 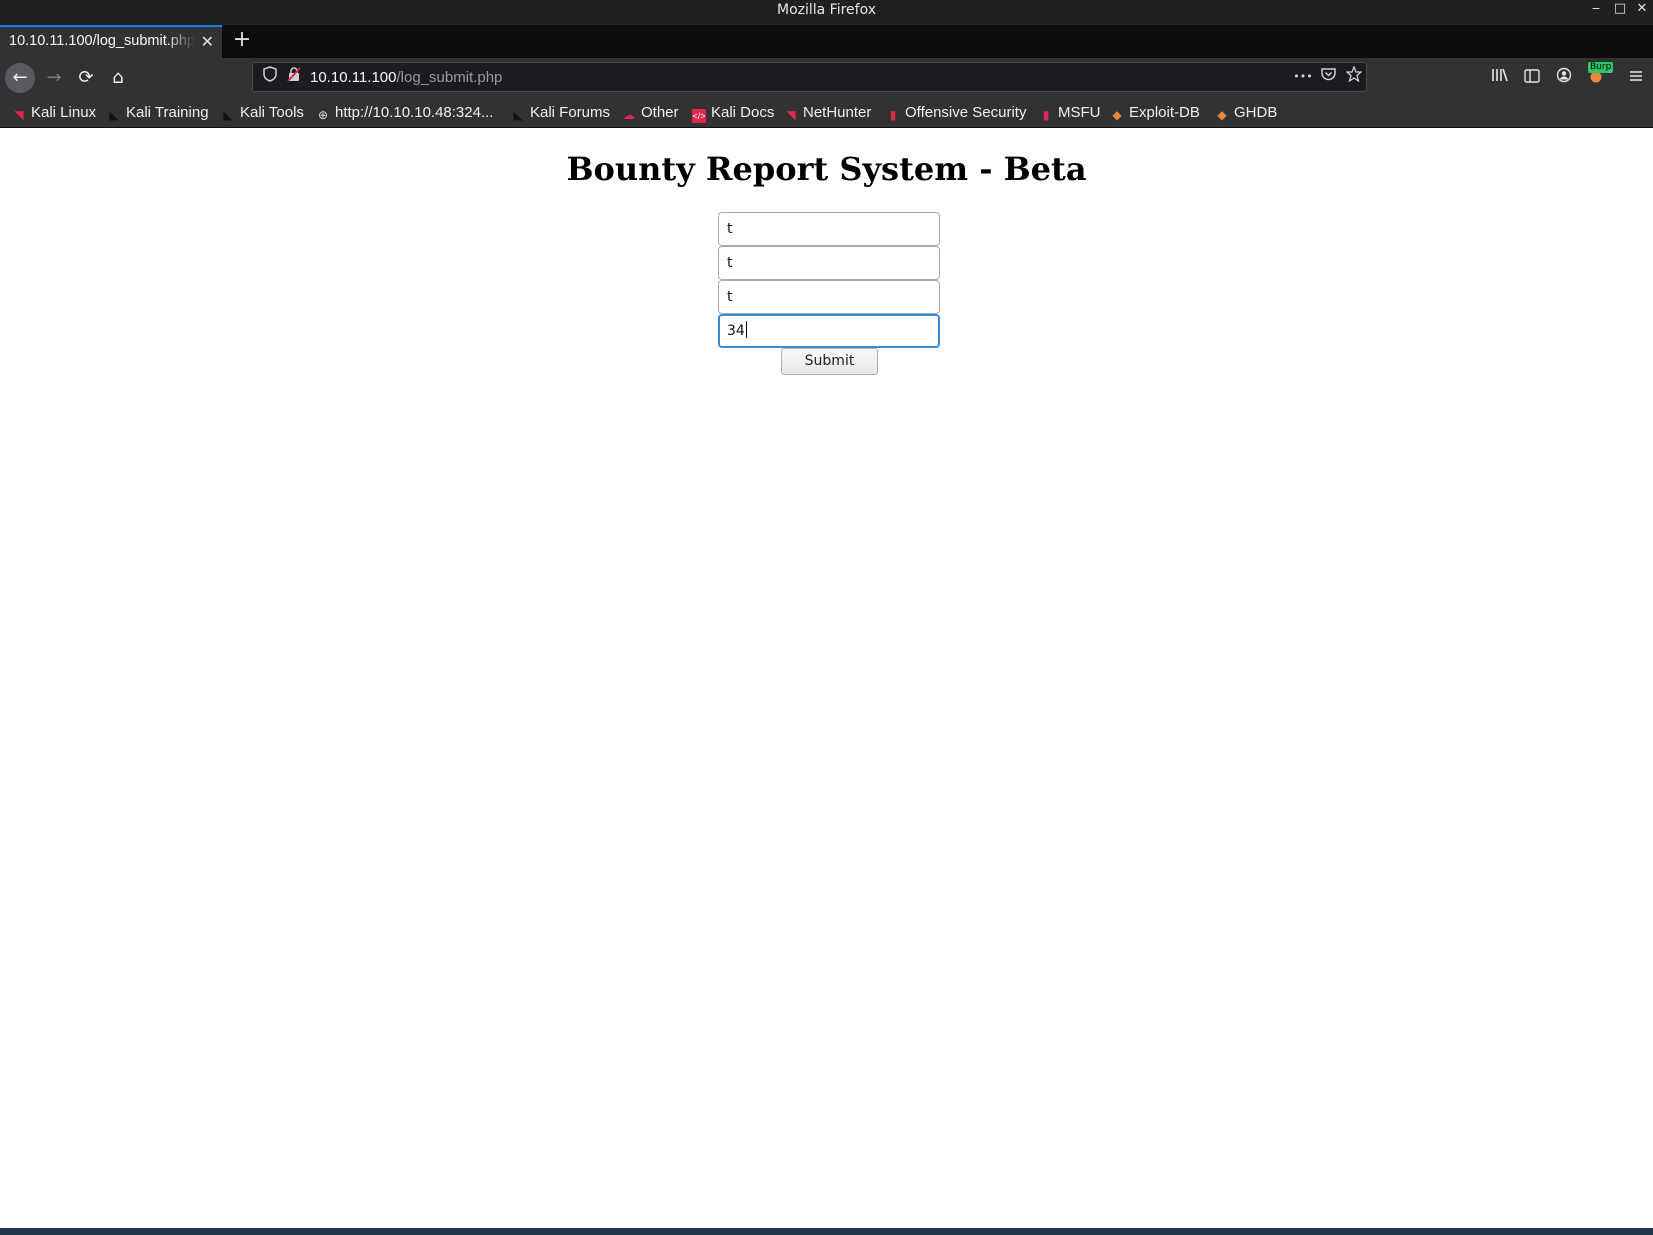 I want to click on docs-icon: </>, so click(x=699, y=116).